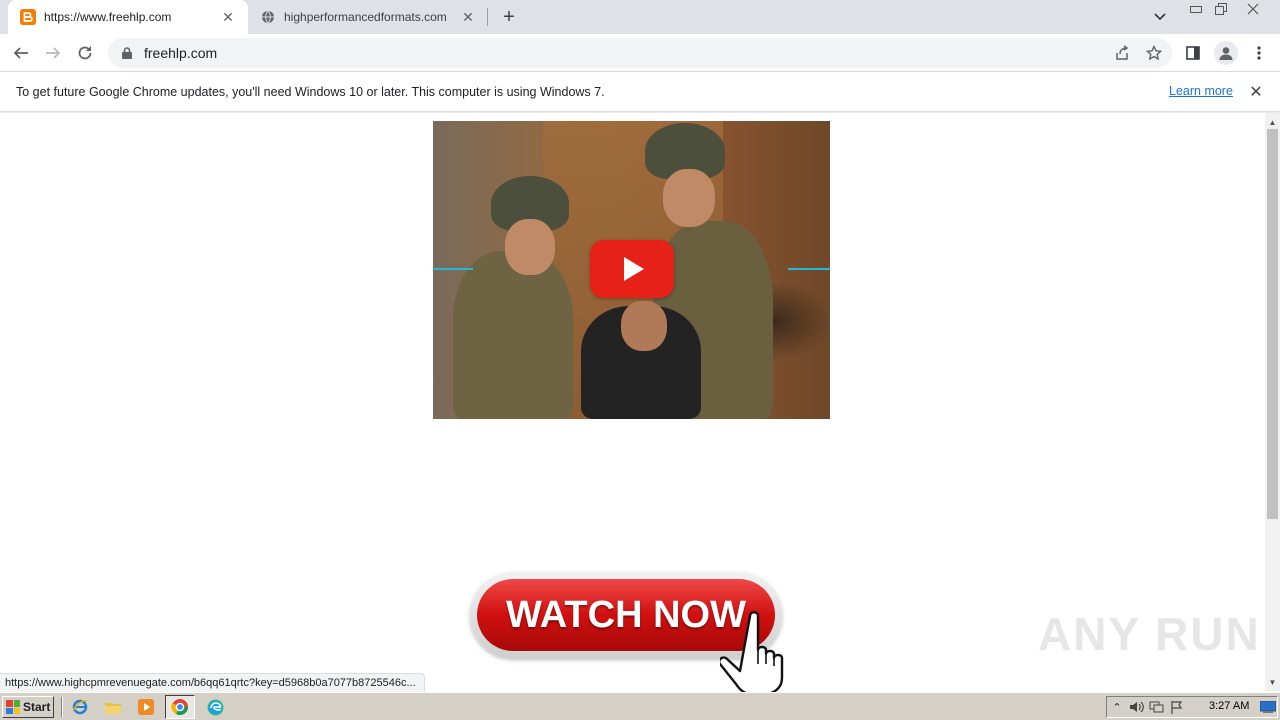  I want to click on learn-more-link: Learn more, so click(1201, 91).